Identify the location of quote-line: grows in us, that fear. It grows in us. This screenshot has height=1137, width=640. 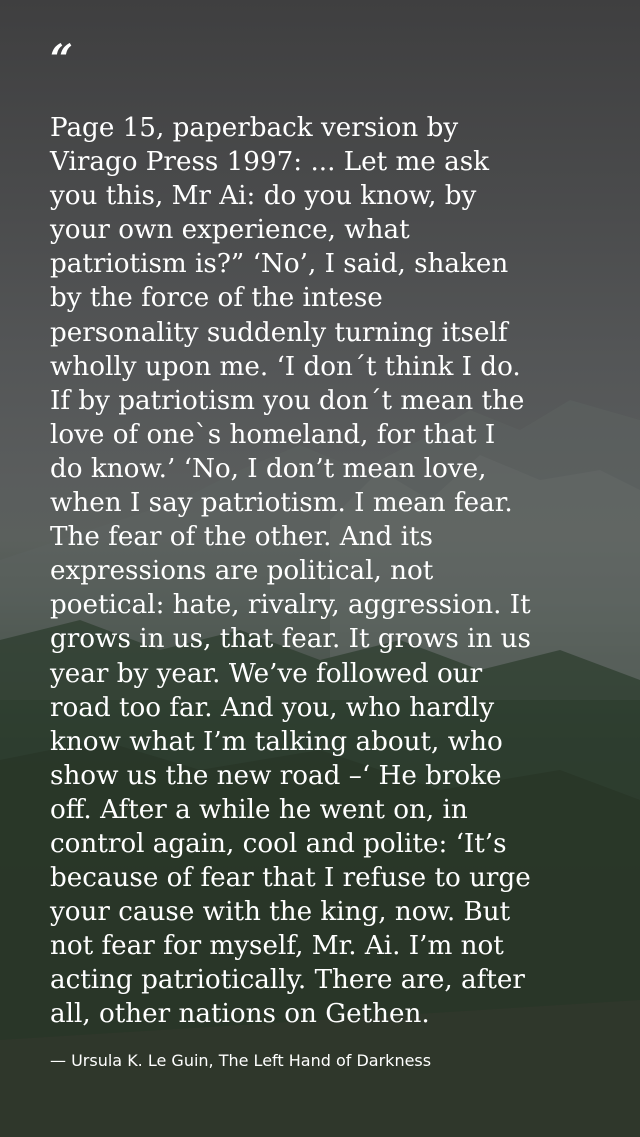
(290, 639).